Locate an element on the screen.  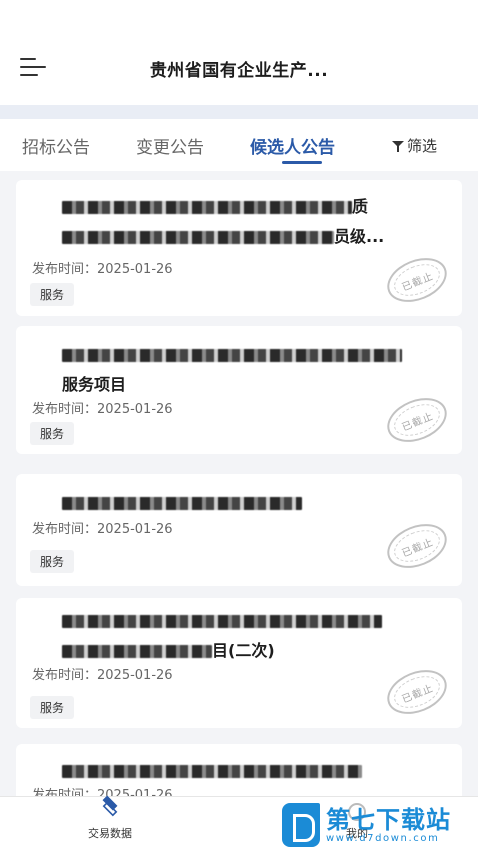
filter-button: 筛选 is located at coordinates (414, 145).